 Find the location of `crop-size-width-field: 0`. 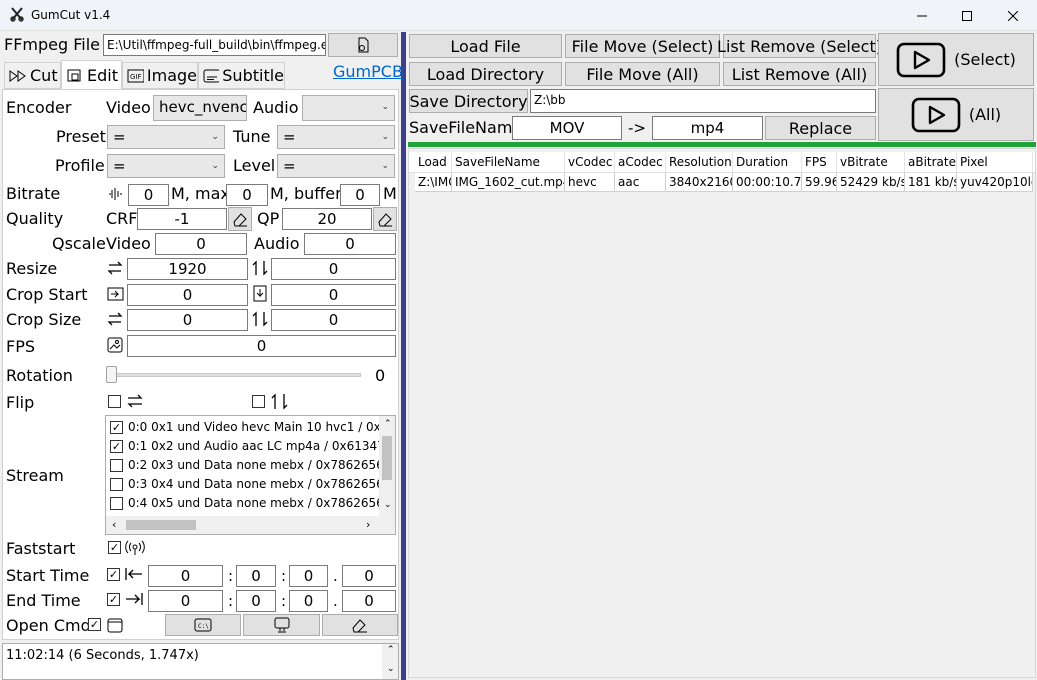

crop-size-width-field: 0 is located at coordinates (187, 320).